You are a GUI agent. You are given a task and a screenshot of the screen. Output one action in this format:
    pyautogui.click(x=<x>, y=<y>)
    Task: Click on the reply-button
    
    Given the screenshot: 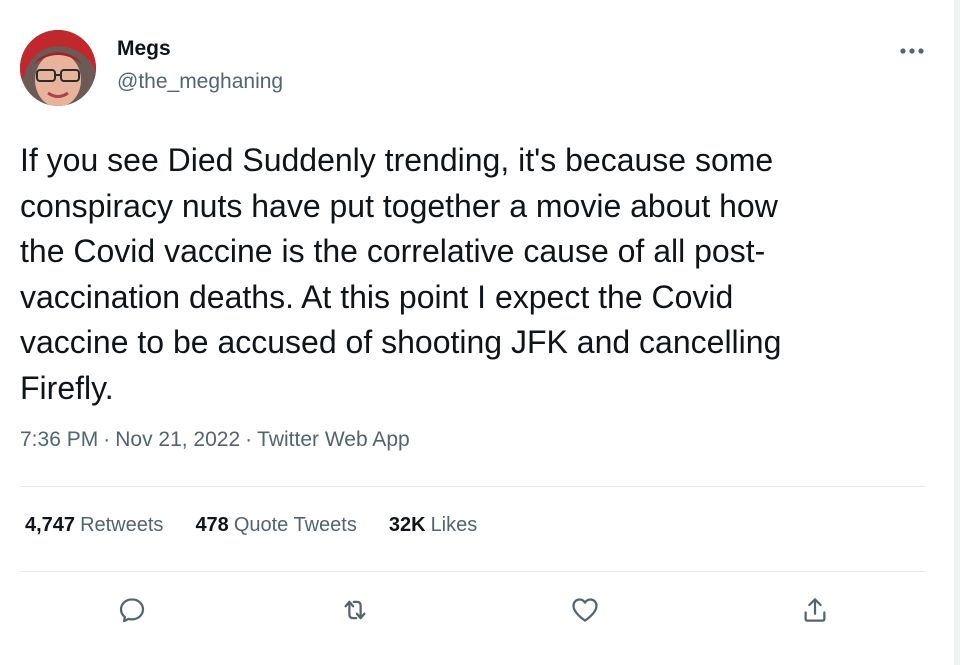 What is the action you would take?
    pyautogui.click(x=132, y=610)
    